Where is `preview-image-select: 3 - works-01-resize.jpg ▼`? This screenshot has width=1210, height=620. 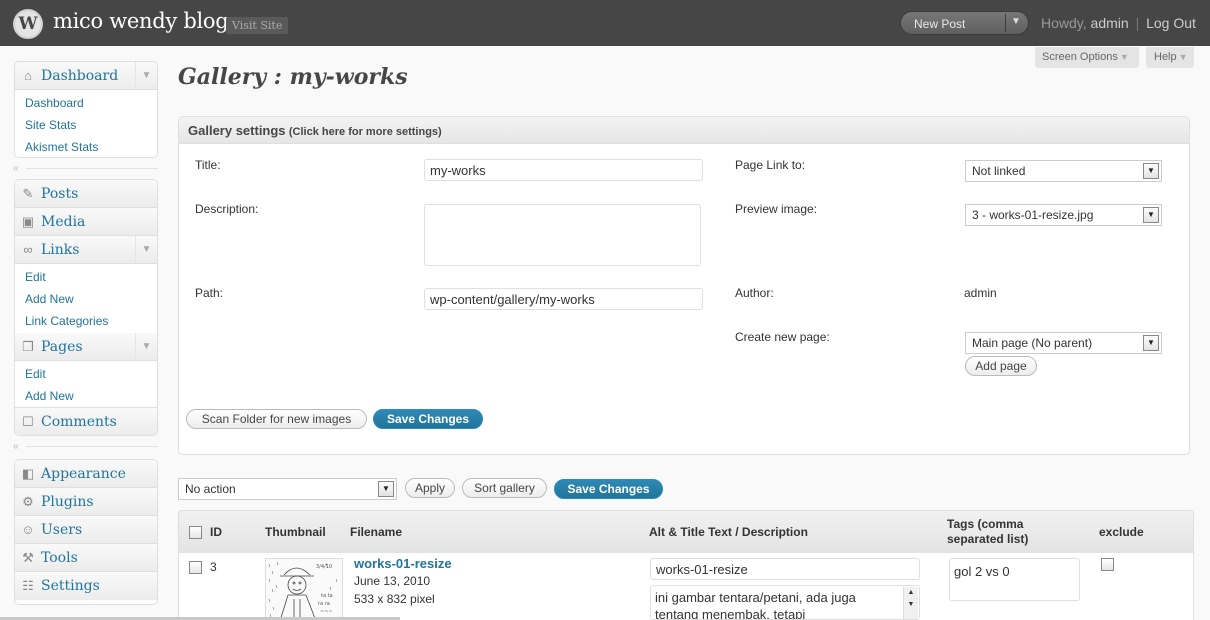
preview-image-select: 3 - works-01-resize.jpg ▼ is located at coordinates (1063, 215).